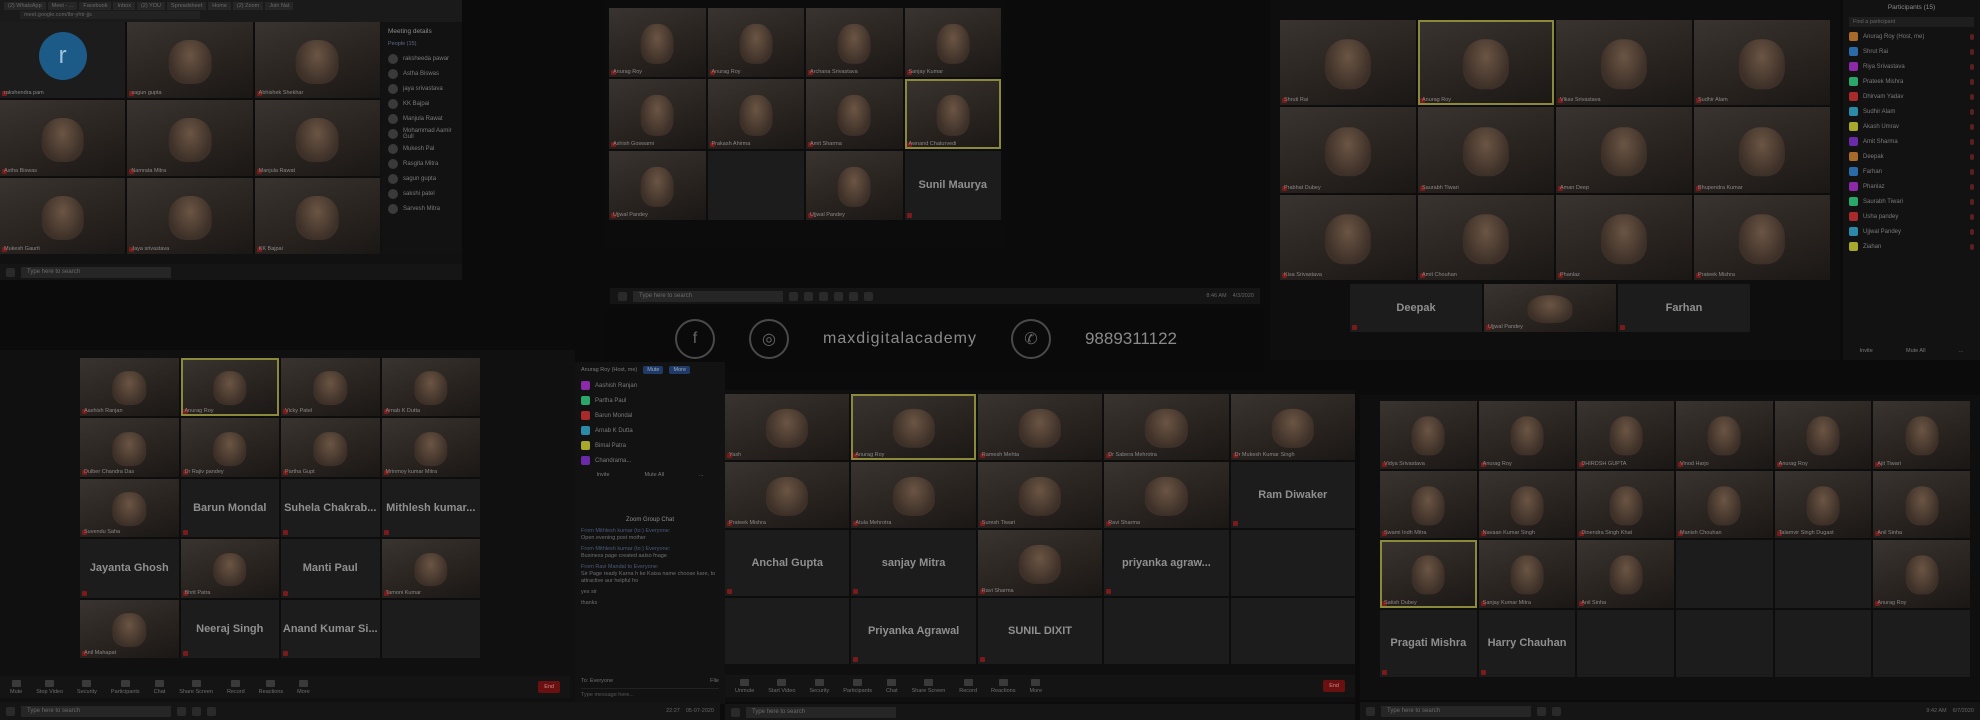  What do you see at coordinates (219, 6) in the screenshot?
I see `browser-tab: Home` at bounding box center [219, 6].